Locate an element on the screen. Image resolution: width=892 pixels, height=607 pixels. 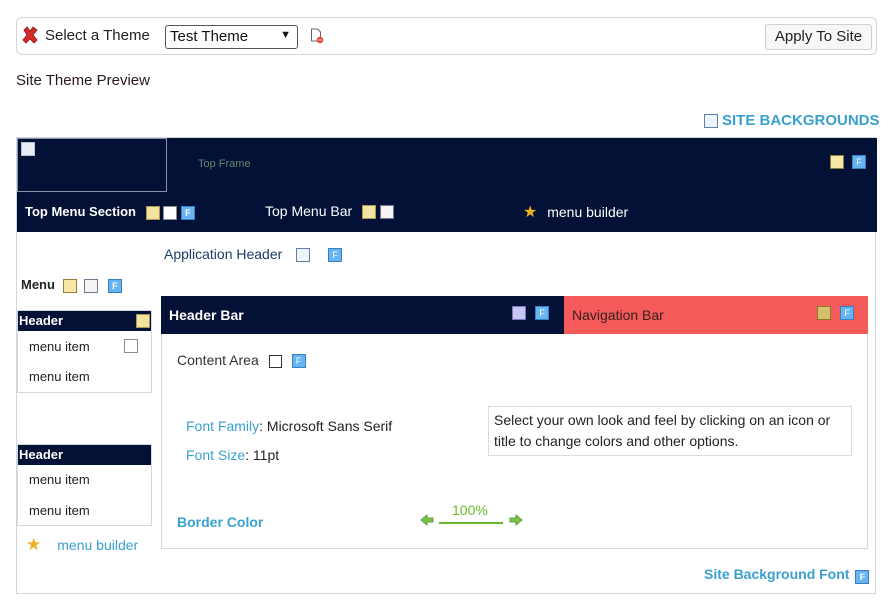
select-theme-label: Select a Theme is located at coordinates (97, 35).